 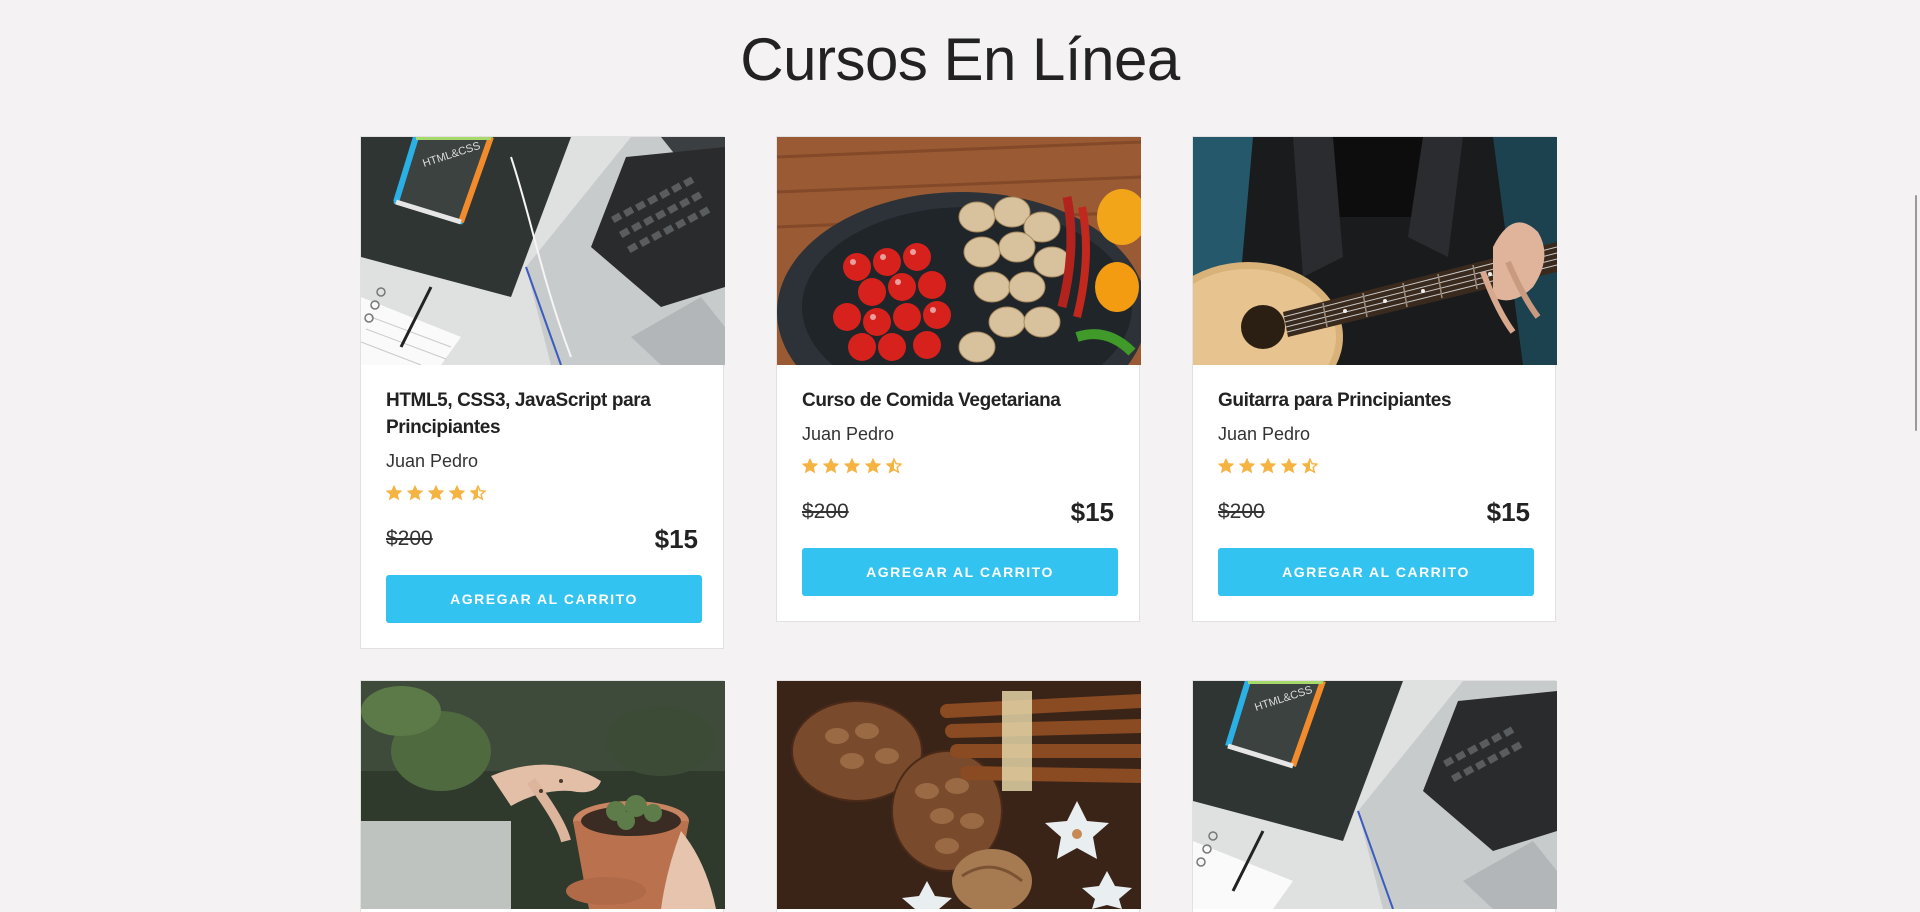 I want to click on course-image-guitar, so click(x=1375, y=251).